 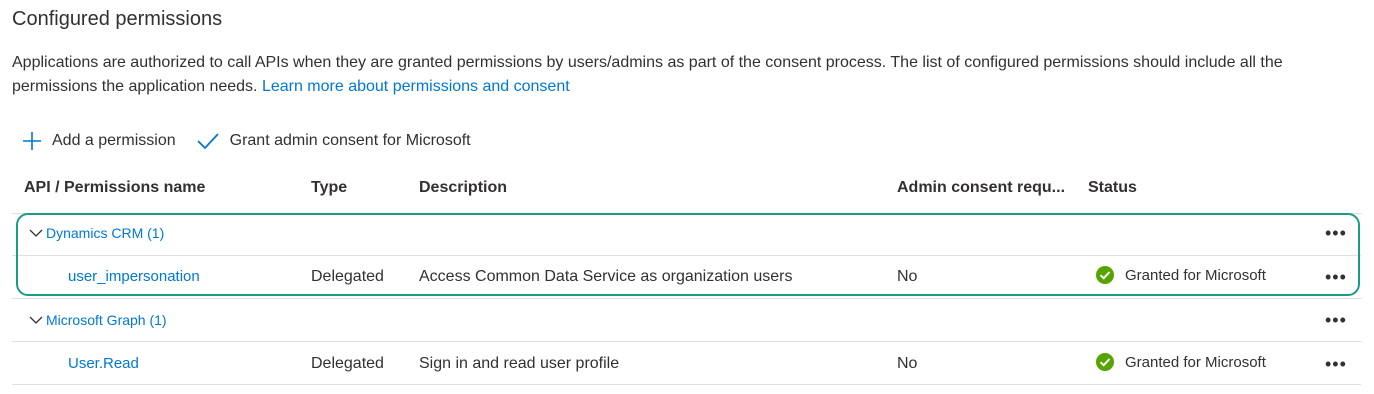 I want to click on group-name: Microsoft Graph (1), so click(x=106, y=320).